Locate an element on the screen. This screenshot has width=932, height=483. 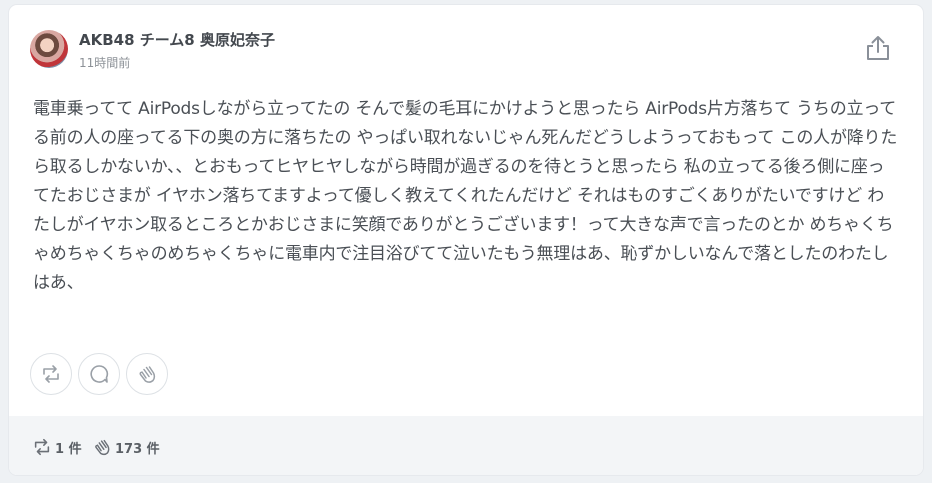
clap-count-label: 173 件 is located at coordinates (137, 449).